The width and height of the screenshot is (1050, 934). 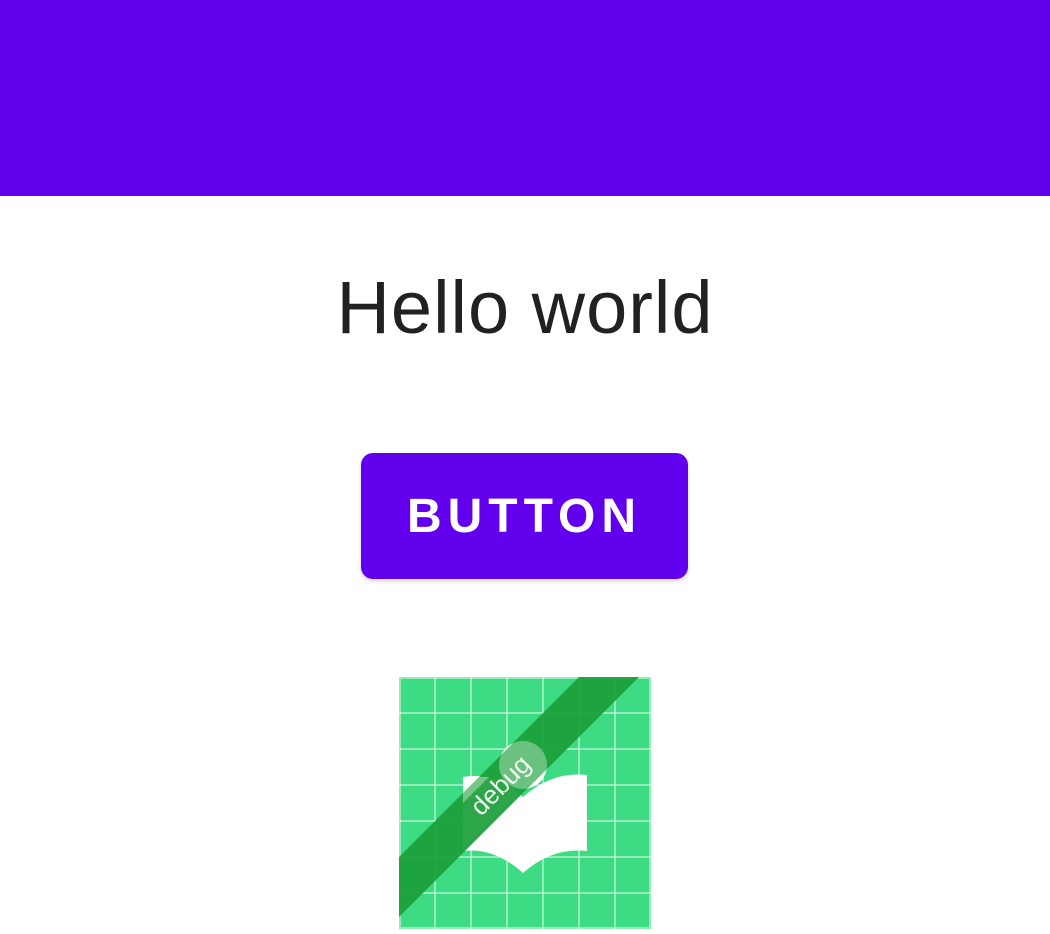 I want to click on primary-button: BUTTON, so click(x=524, y=516).